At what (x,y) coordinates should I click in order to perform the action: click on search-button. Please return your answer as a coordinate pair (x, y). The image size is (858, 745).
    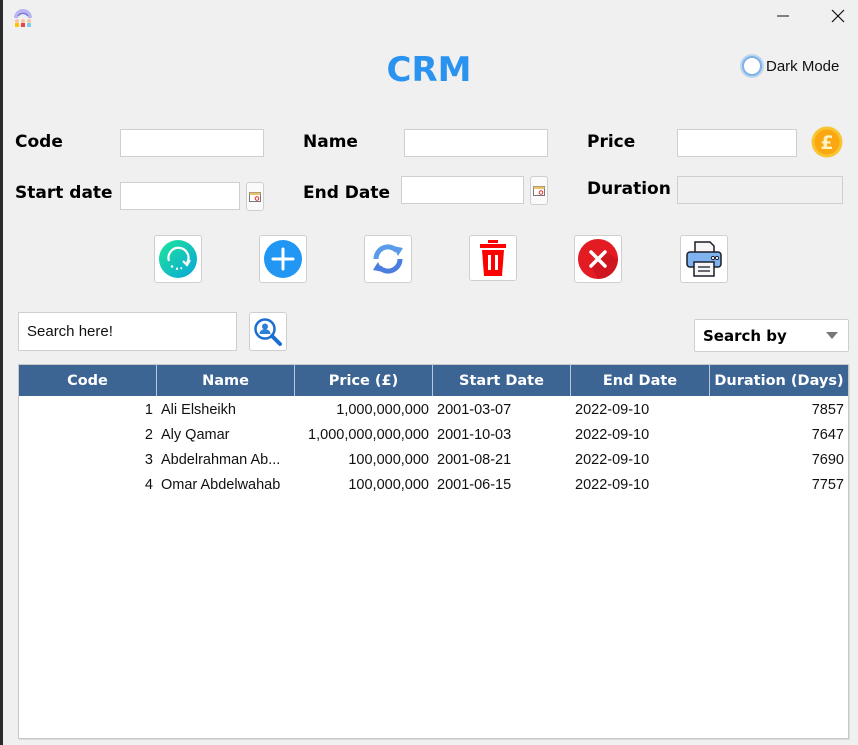
    Looking at the image, I should click on (268, 331).